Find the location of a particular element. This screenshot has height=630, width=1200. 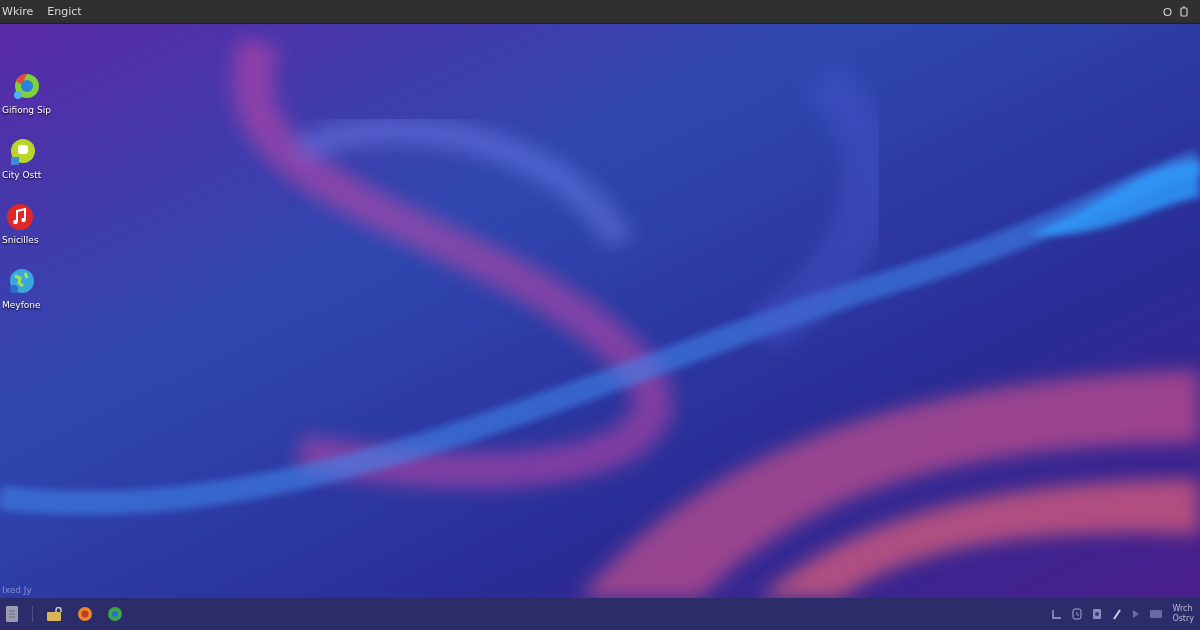

power-icon is located at coordinates (1167, 11).